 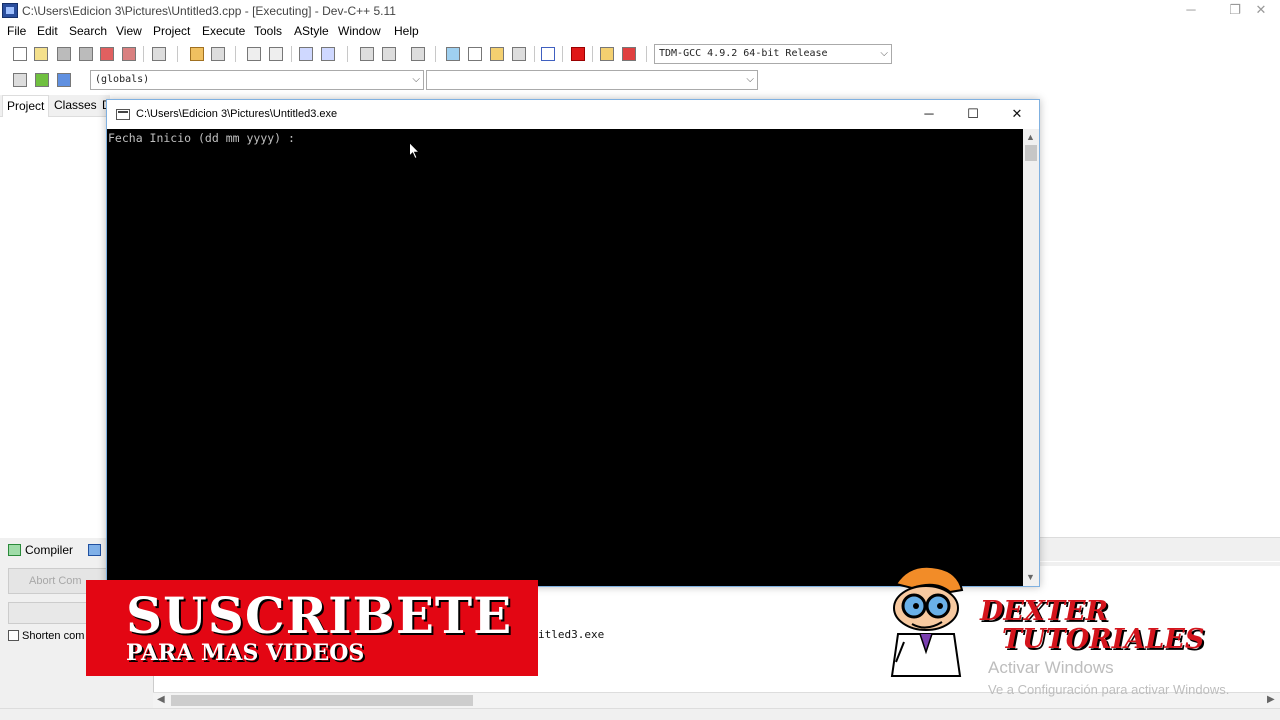 What do you see at coordinates (13, 635) in the screenshot?
I see `shorten-checkbox` at bounding box center [13, 635].